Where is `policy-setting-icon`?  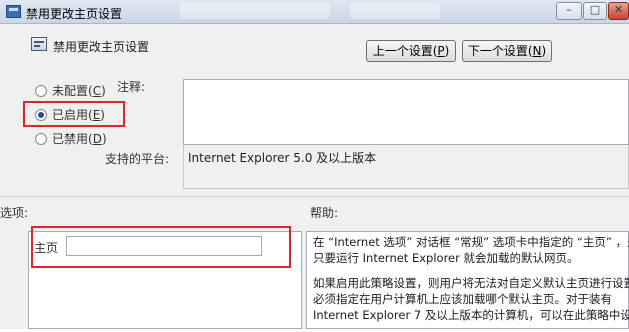 policy-setting-icon is located at coordinates (39, 44).